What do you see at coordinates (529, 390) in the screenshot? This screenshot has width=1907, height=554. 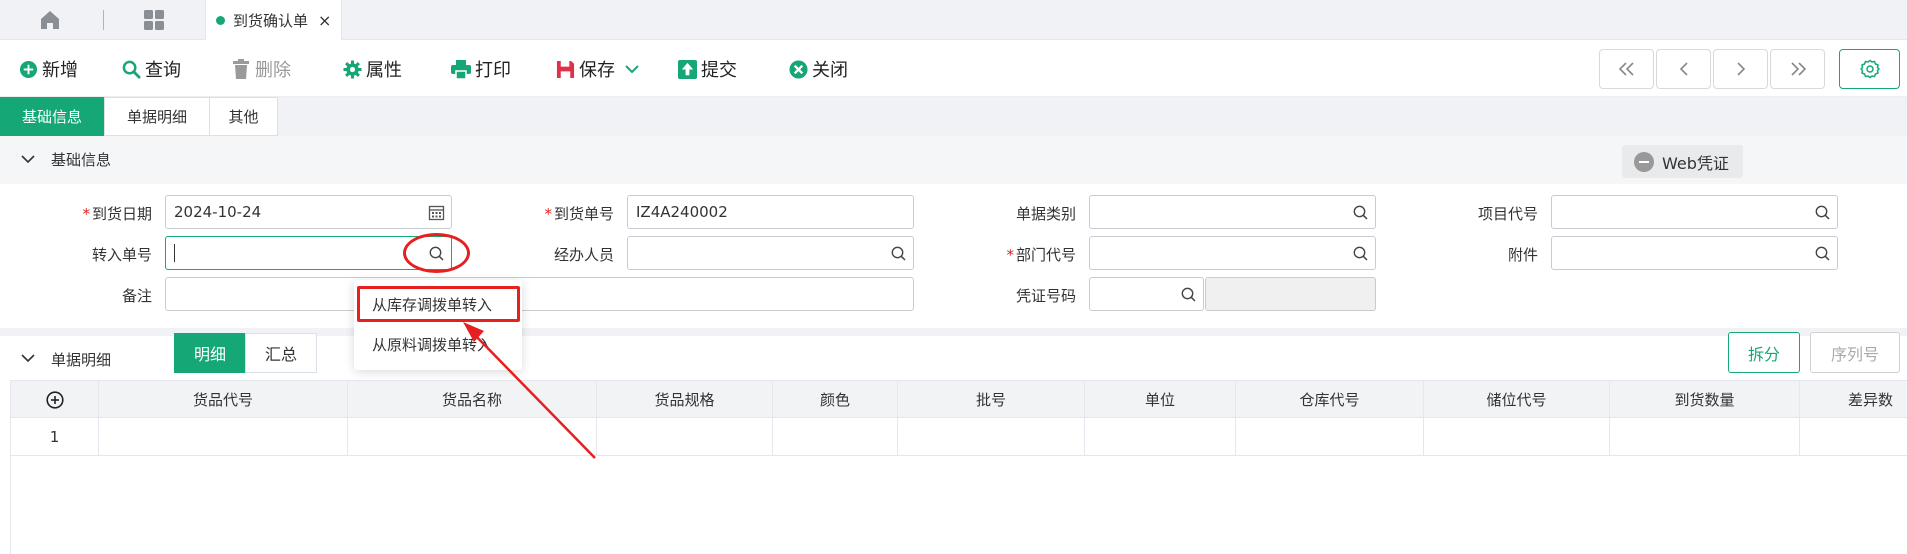 I see `annotation-arrow` at bounding box center [529, 390].